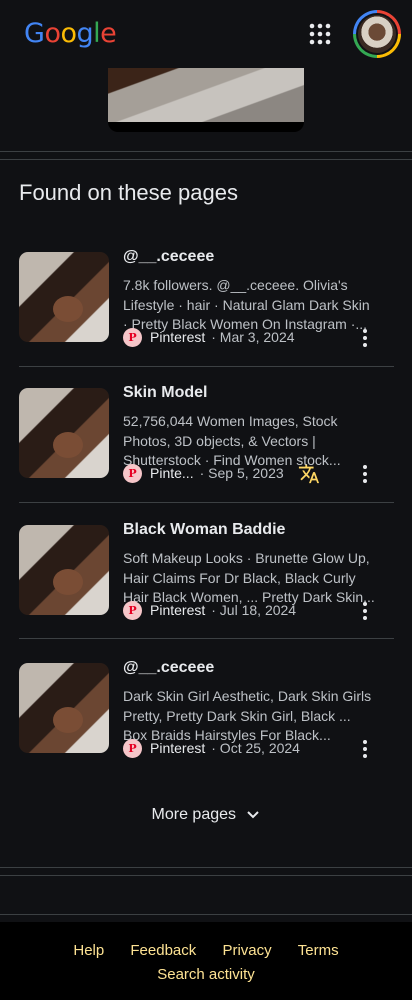 The height and width of the screenshot is (1000, 412). What do you see at coordinates (163, 950) in the screenshot?
I see `footer-link-feedback: Feedback` at bounding box center [163, 950].